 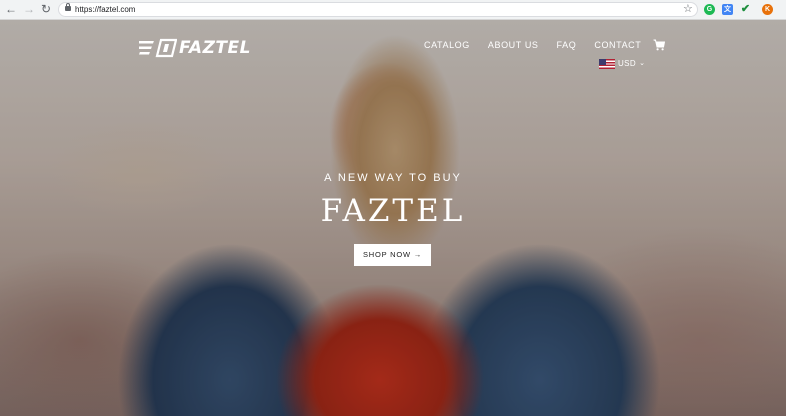 What do you see at coordinates (29, 9) in the screenshot?
I see `forward-icon: →` at bounding box center [29, 9].